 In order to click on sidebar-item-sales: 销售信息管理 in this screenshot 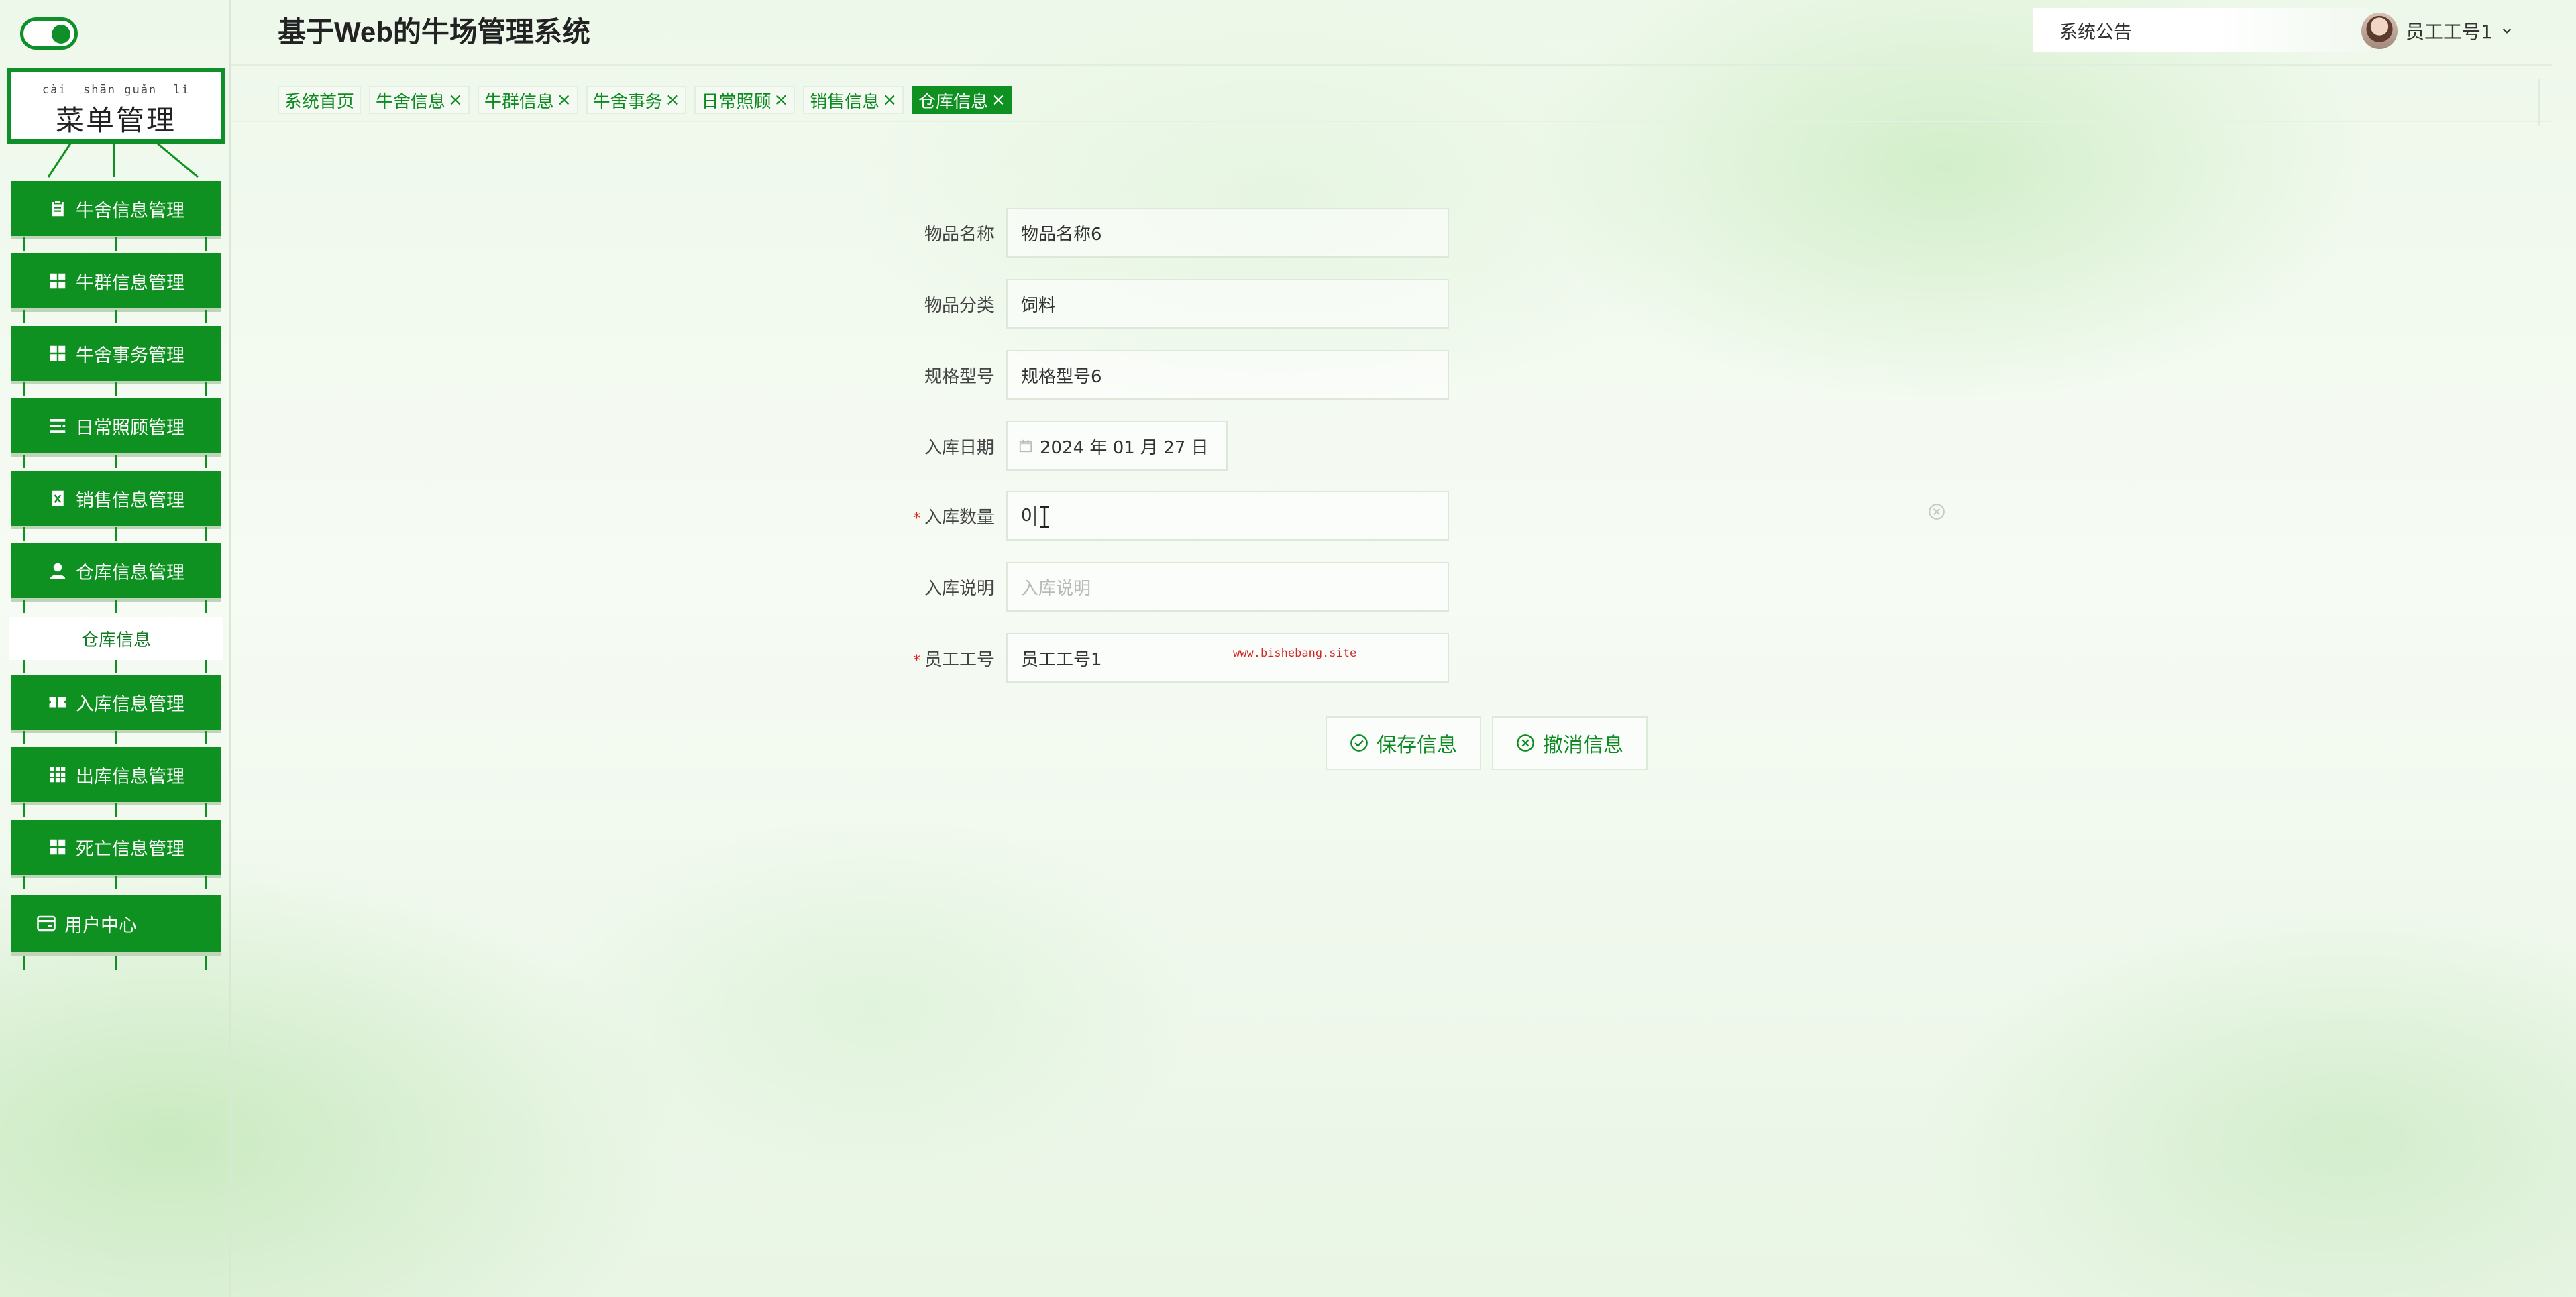, I will do `click(116, 498)`.